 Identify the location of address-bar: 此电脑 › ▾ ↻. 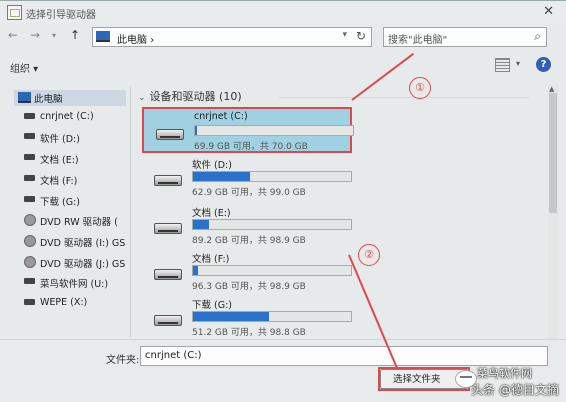
(232, 37).